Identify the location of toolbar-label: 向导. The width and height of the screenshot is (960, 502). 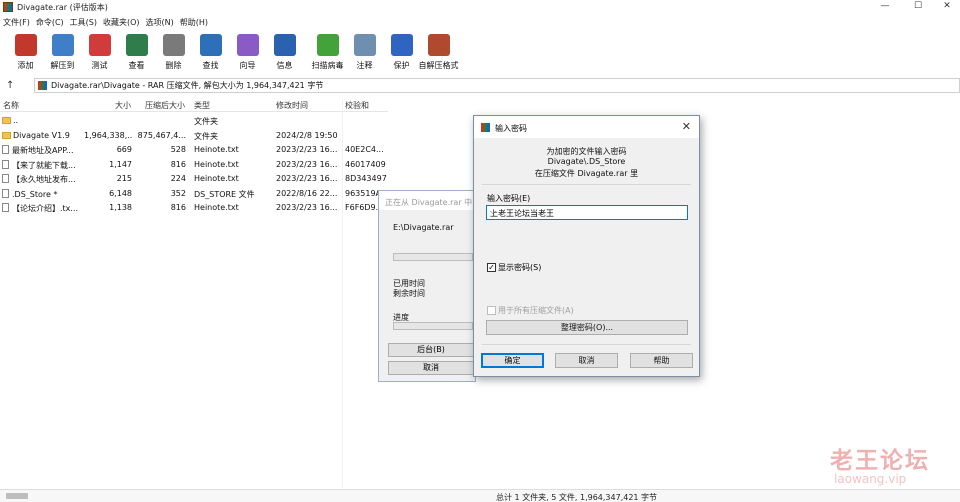
(247, 65).